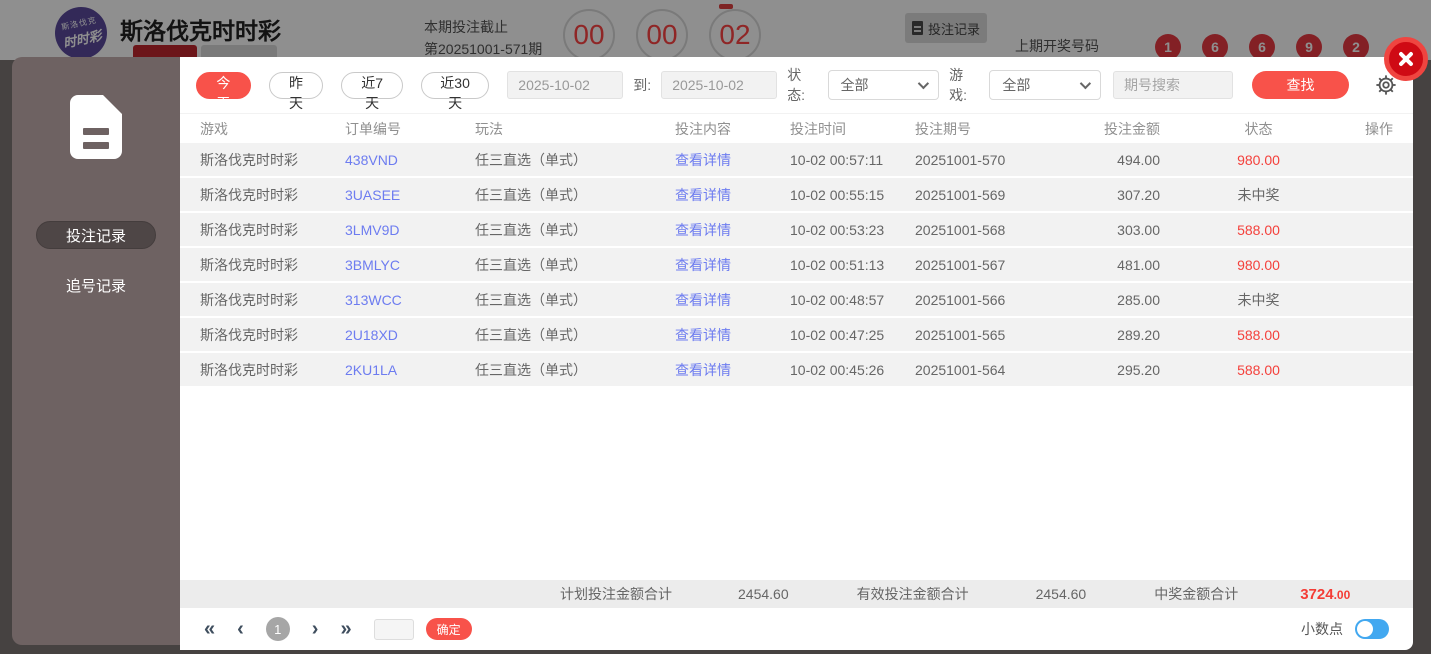 The height and width of the screenshot is (654, 1431). What do you see at coordinates (960, 264) in the screenshot?
I see `period-cell: 20251001-567` at bounding box center [960, 264].